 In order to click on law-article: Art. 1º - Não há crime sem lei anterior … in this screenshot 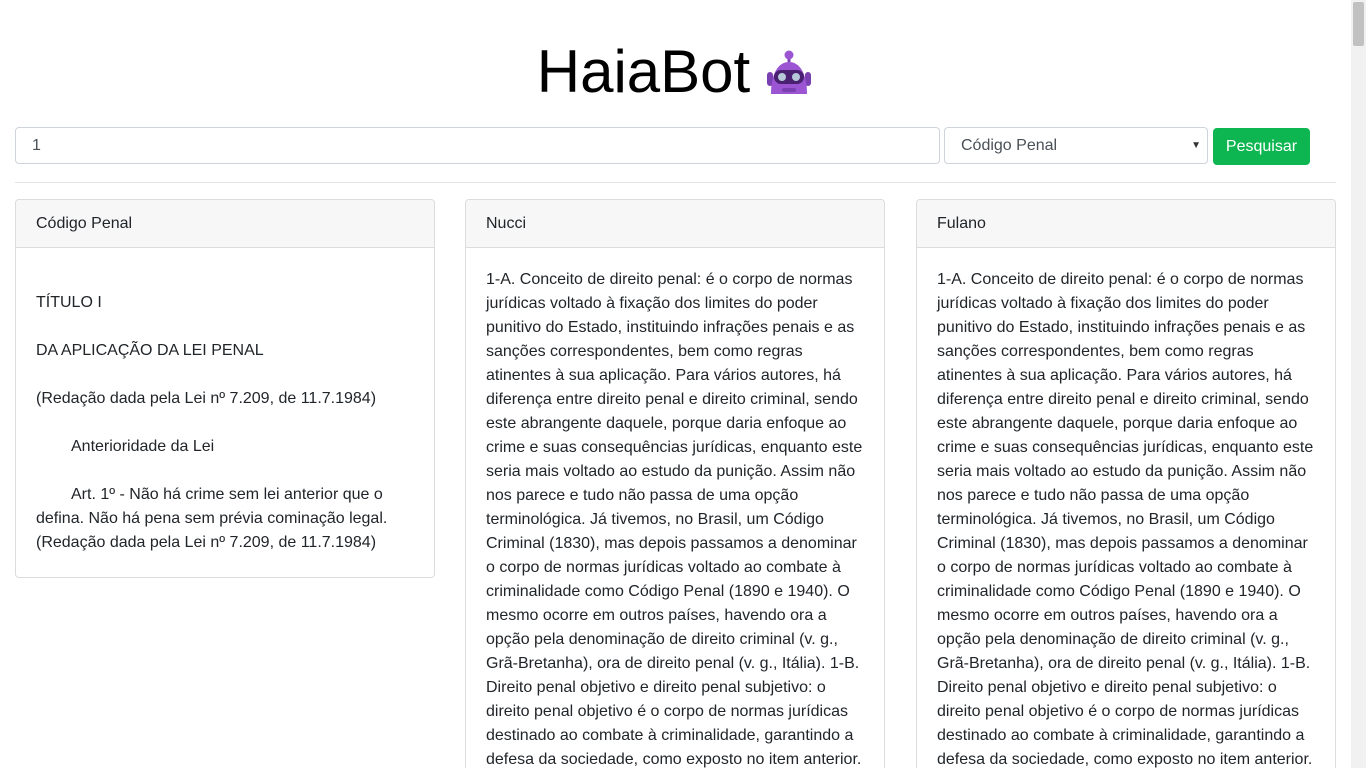, I will do `click(212, 518)`.